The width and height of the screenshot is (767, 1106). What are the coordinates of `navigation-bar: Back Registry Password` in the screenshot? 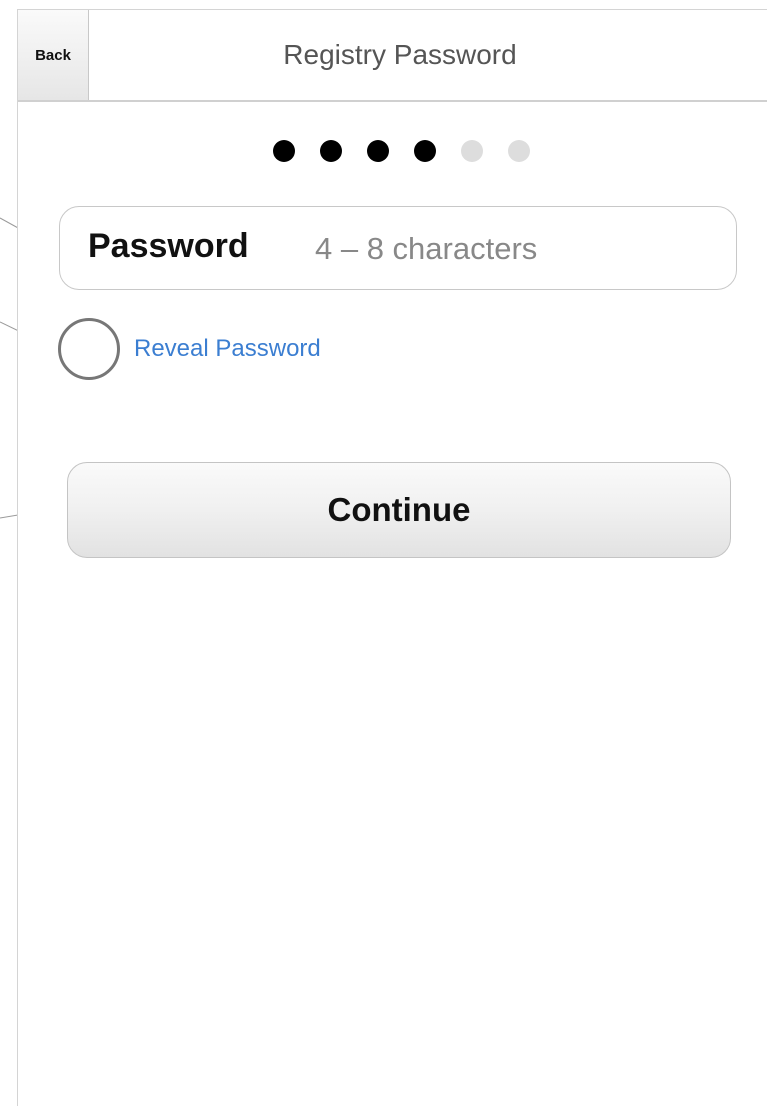 It's located at (392, 56).